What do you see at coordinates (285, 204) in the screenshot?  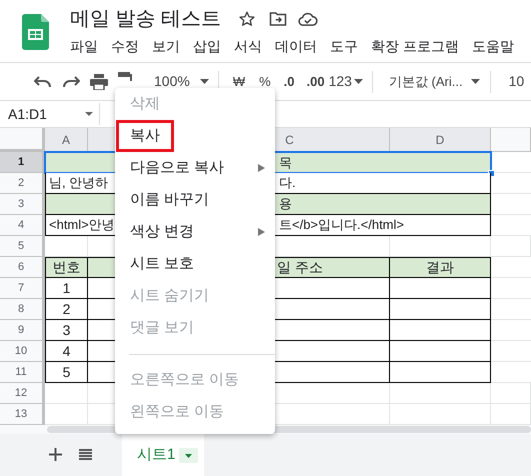 I see `cell-text: 용` at bounding box center [285, 204].